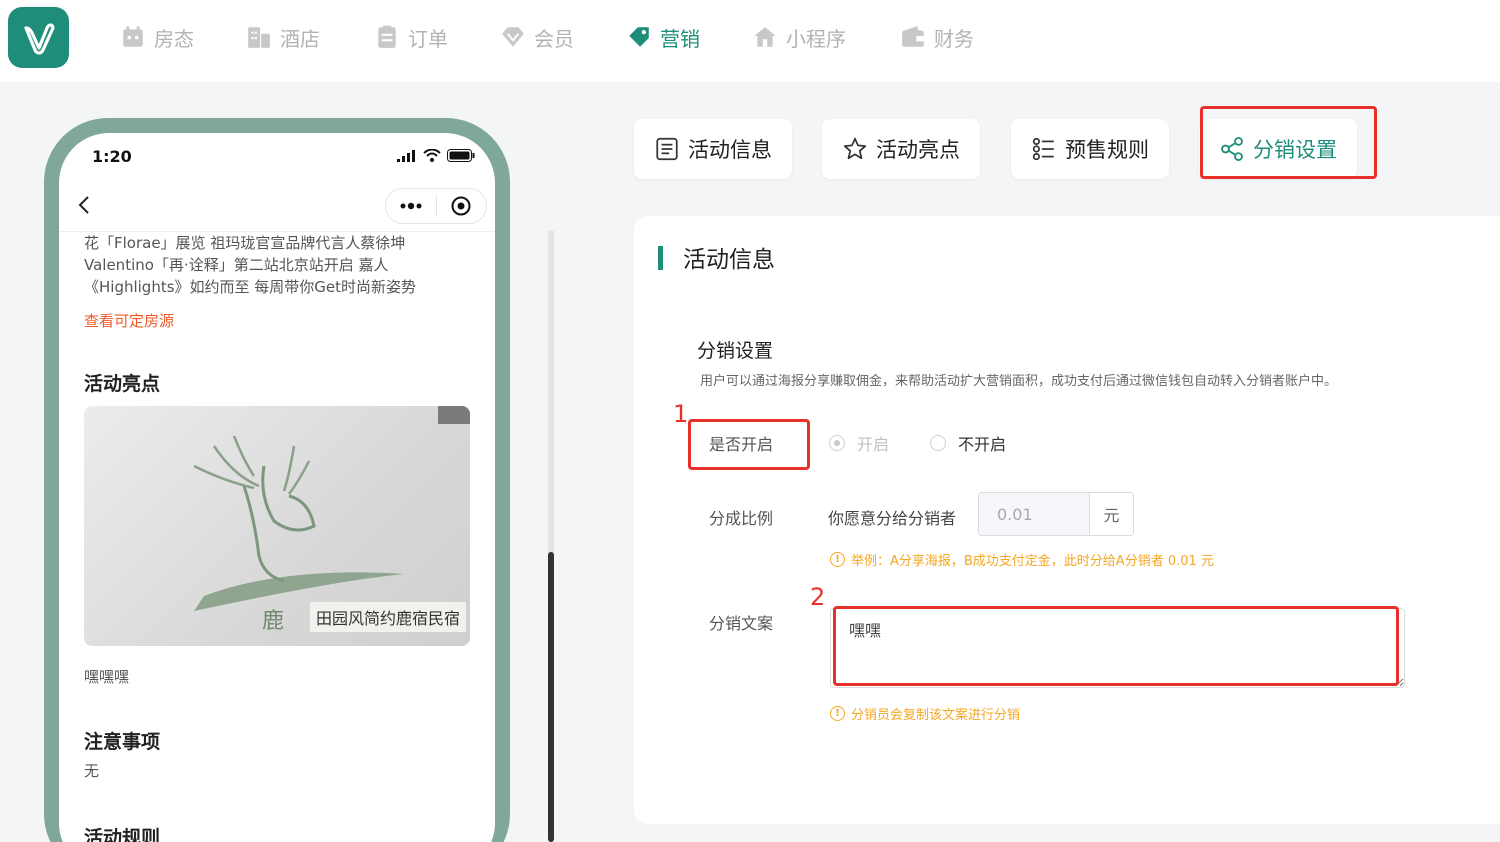 This screenshot has width=1500, height=842. I want to click on nav-label: 会员, so click(554, 38).